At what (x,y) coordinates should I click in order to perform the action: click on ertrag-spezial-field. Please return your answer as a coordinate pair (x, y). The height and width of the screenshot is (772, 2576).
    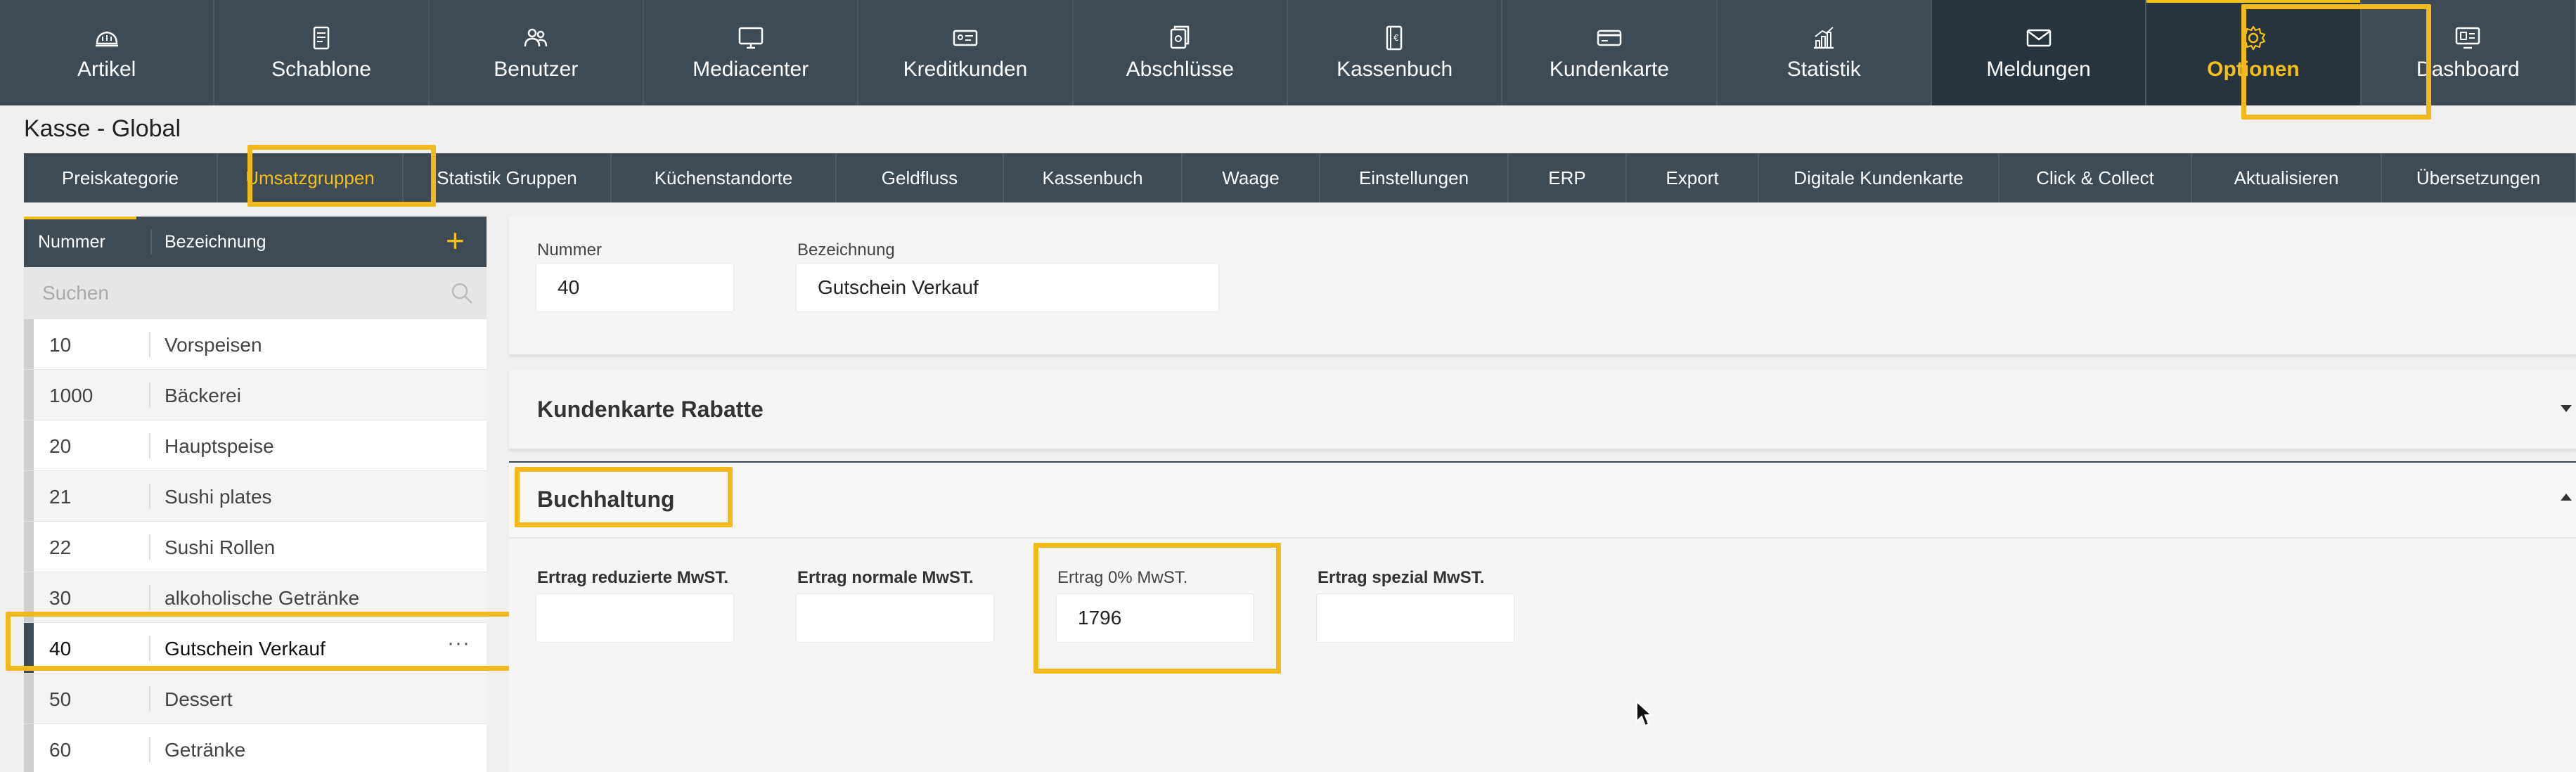
    Looking at the image, I should click on (1415, 618).